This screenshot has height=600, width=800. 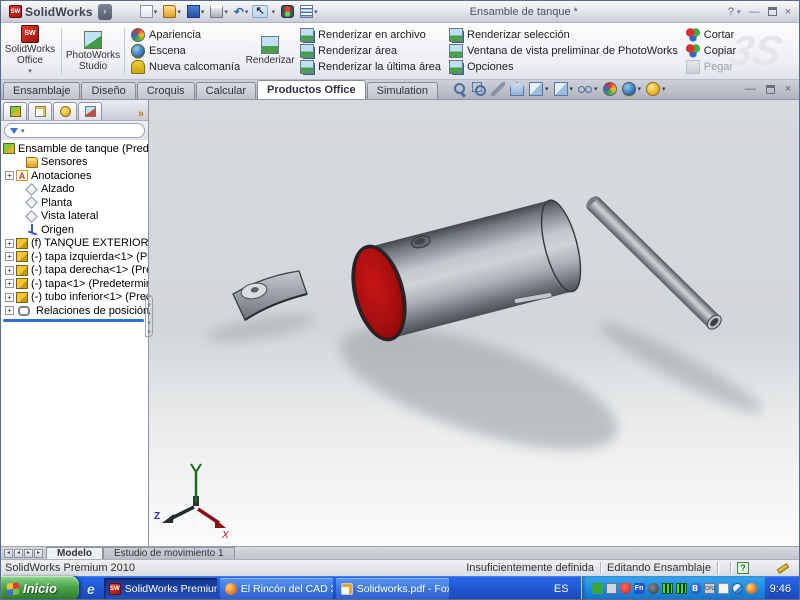 I want to click on view-settings-icon, so click(x=653, y=89).